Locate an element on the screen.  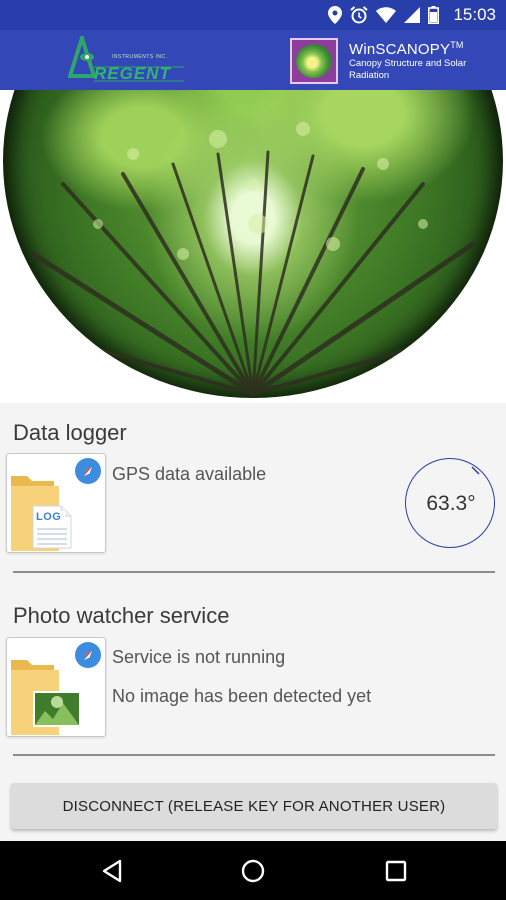
recents-button is located at coordinates (396, 870).